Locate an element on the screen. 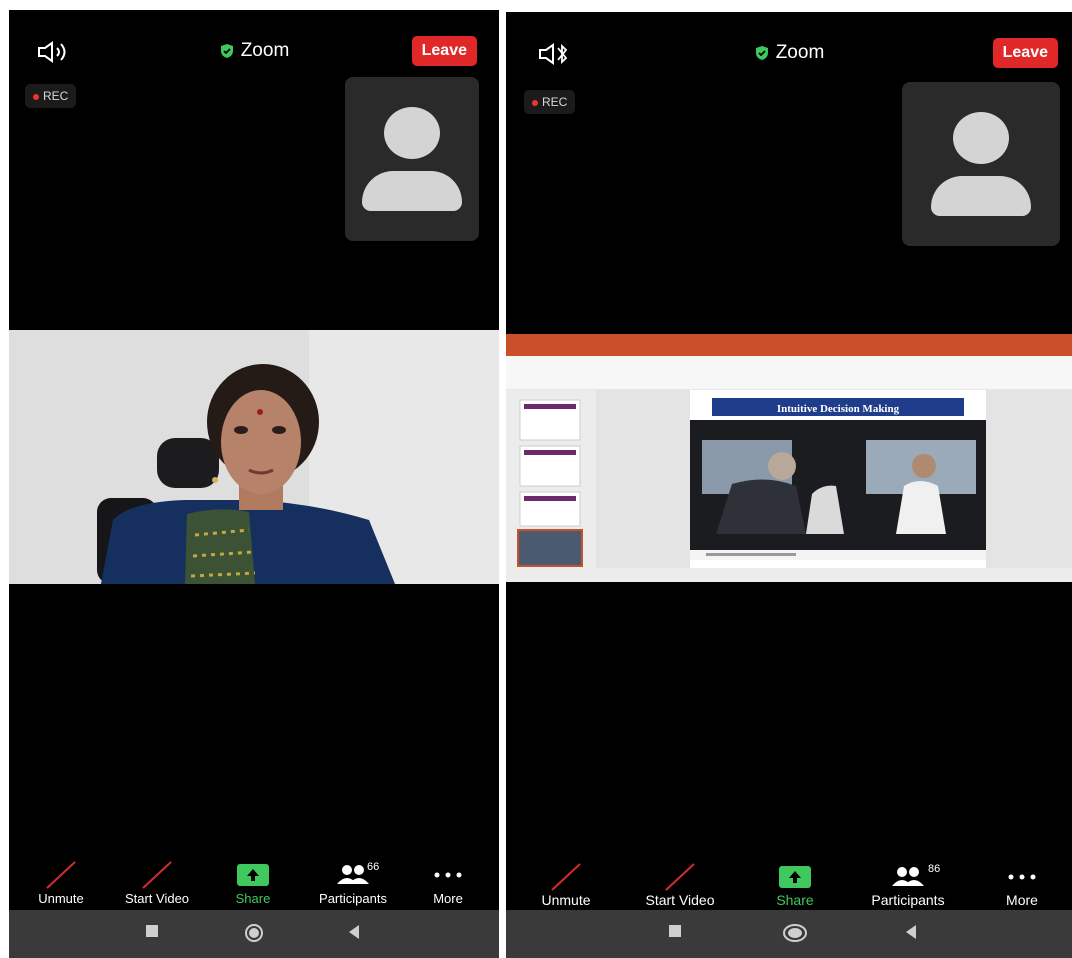 The width and height of the screenshot is (1072, 958). shared-screen: Intuitive Decision Making is located at coordinates (789, 458).